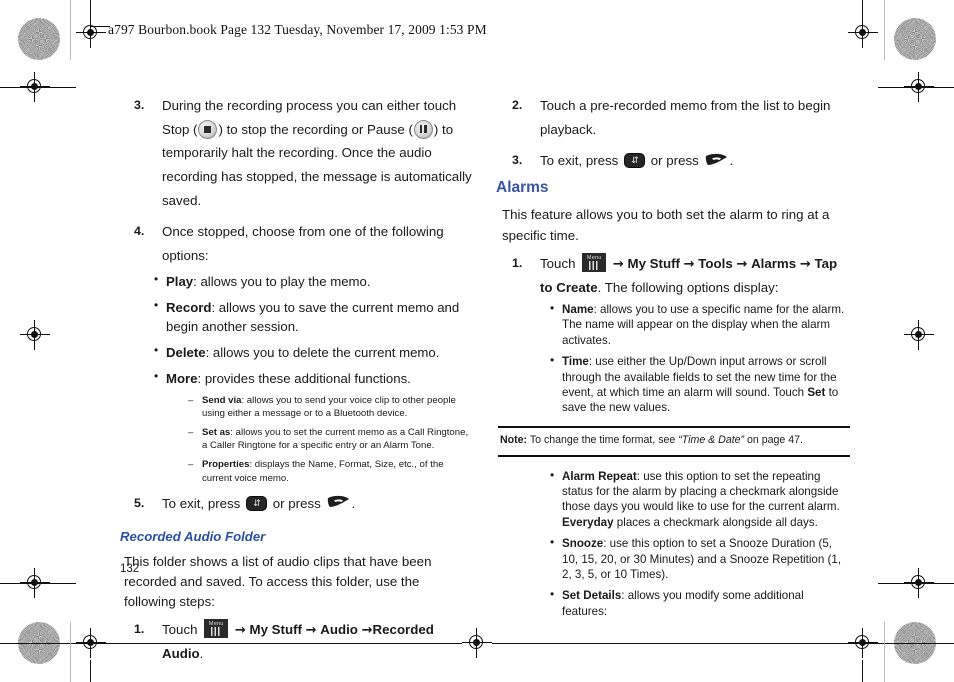 Image resolution: width=954 pixels, height=682 pixels. I want to click on list-item: Play: allows you to play the memo., so click(313, 281).